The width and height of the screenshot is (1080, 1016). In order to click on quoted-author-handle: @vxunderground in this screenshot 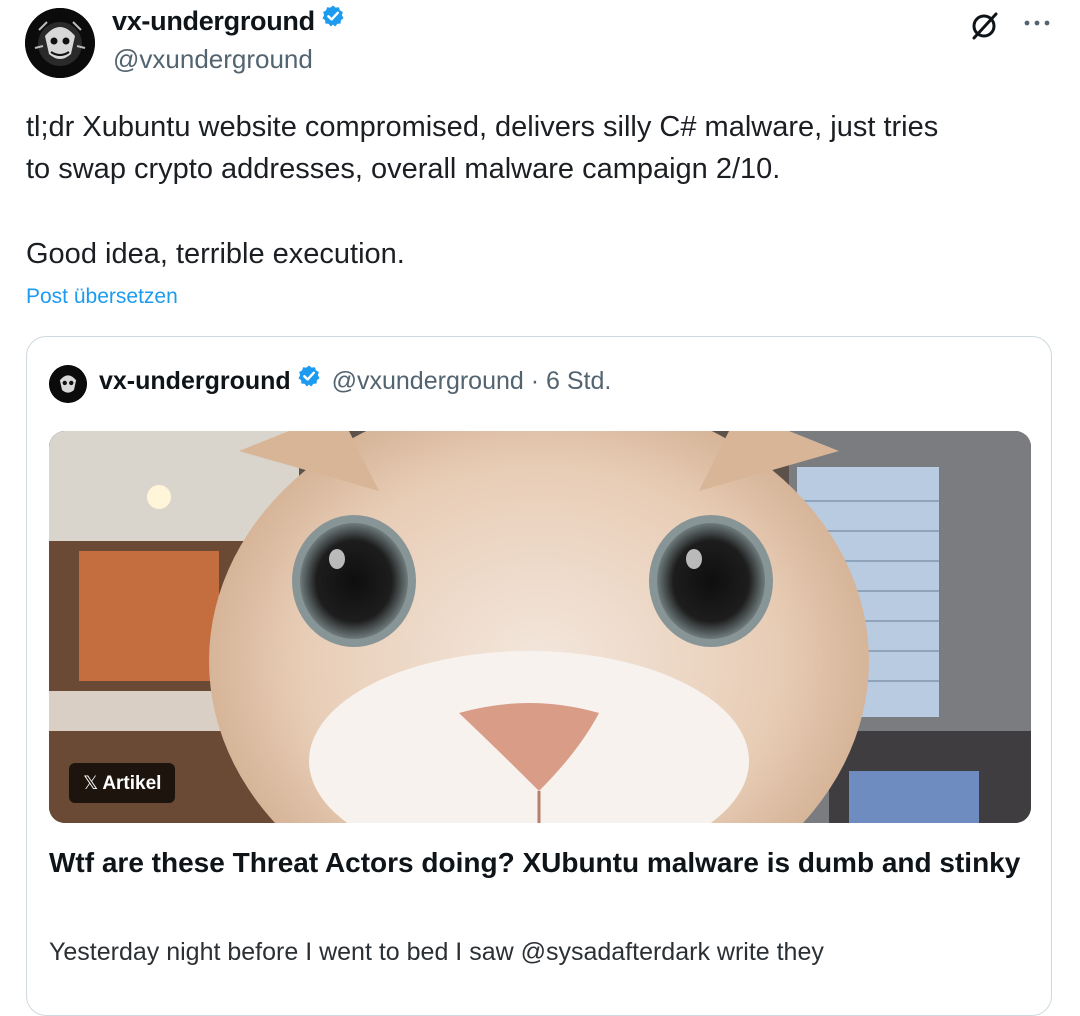, I will do `click(428, 381)`.